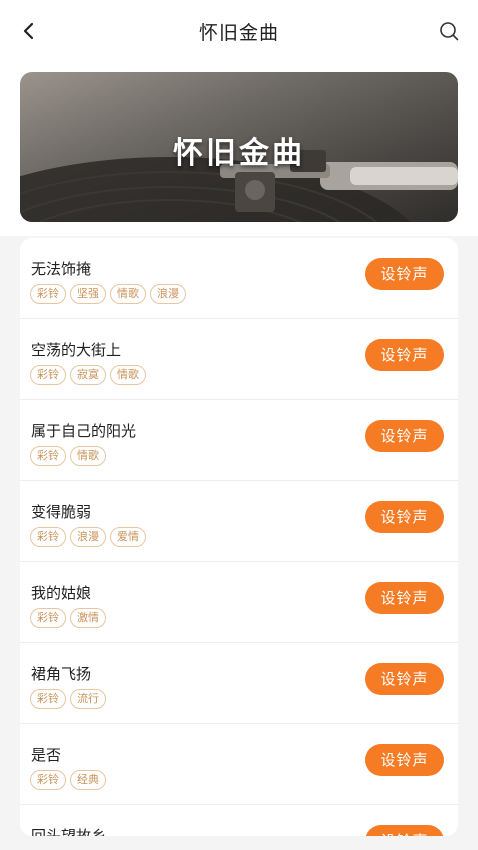 This screenshot has height=850, width=478. What do you see at coordinates (239, 683) in the screenshot?
I see `list-item: 裙角飞扬 彩铃 流行 设铃声` at bounding box center [239, 683].